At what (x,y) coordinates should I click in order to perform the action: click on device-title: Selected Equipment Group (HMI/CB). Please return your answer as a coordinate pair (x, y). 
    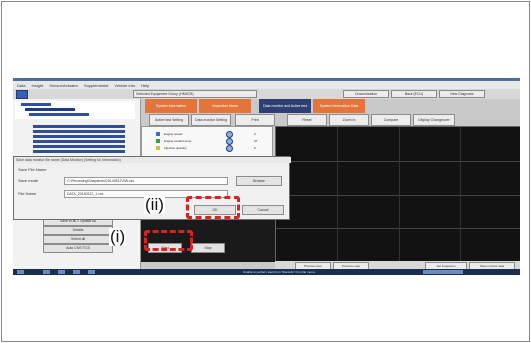
    Looking at the image, I should click on (195, 94).